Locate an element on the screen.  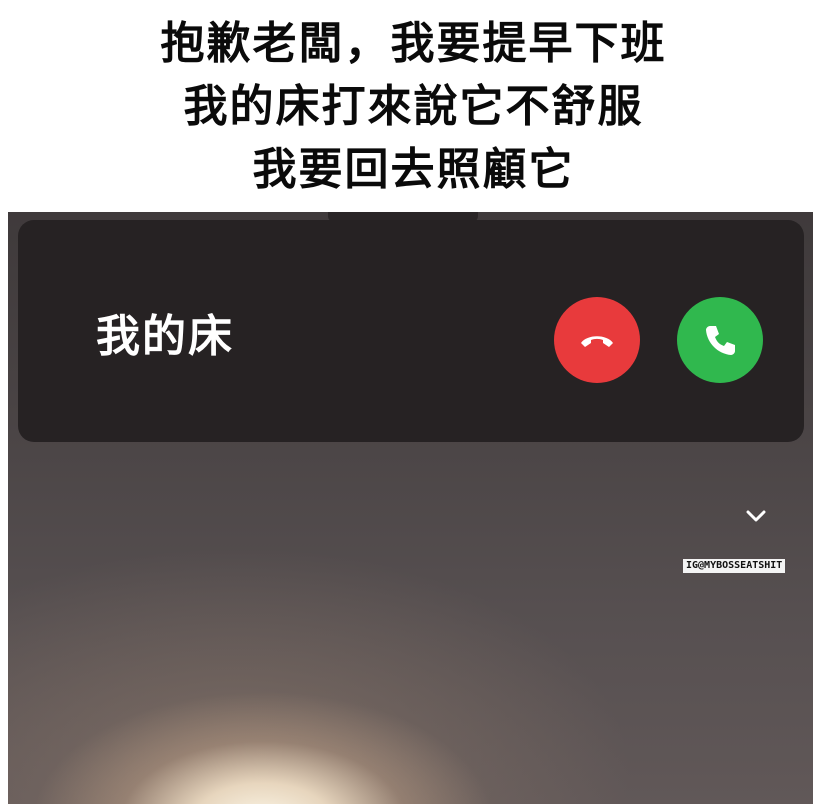
watermark: IG@MYBOSSEATSHIT is located at coordinates (734, 566).